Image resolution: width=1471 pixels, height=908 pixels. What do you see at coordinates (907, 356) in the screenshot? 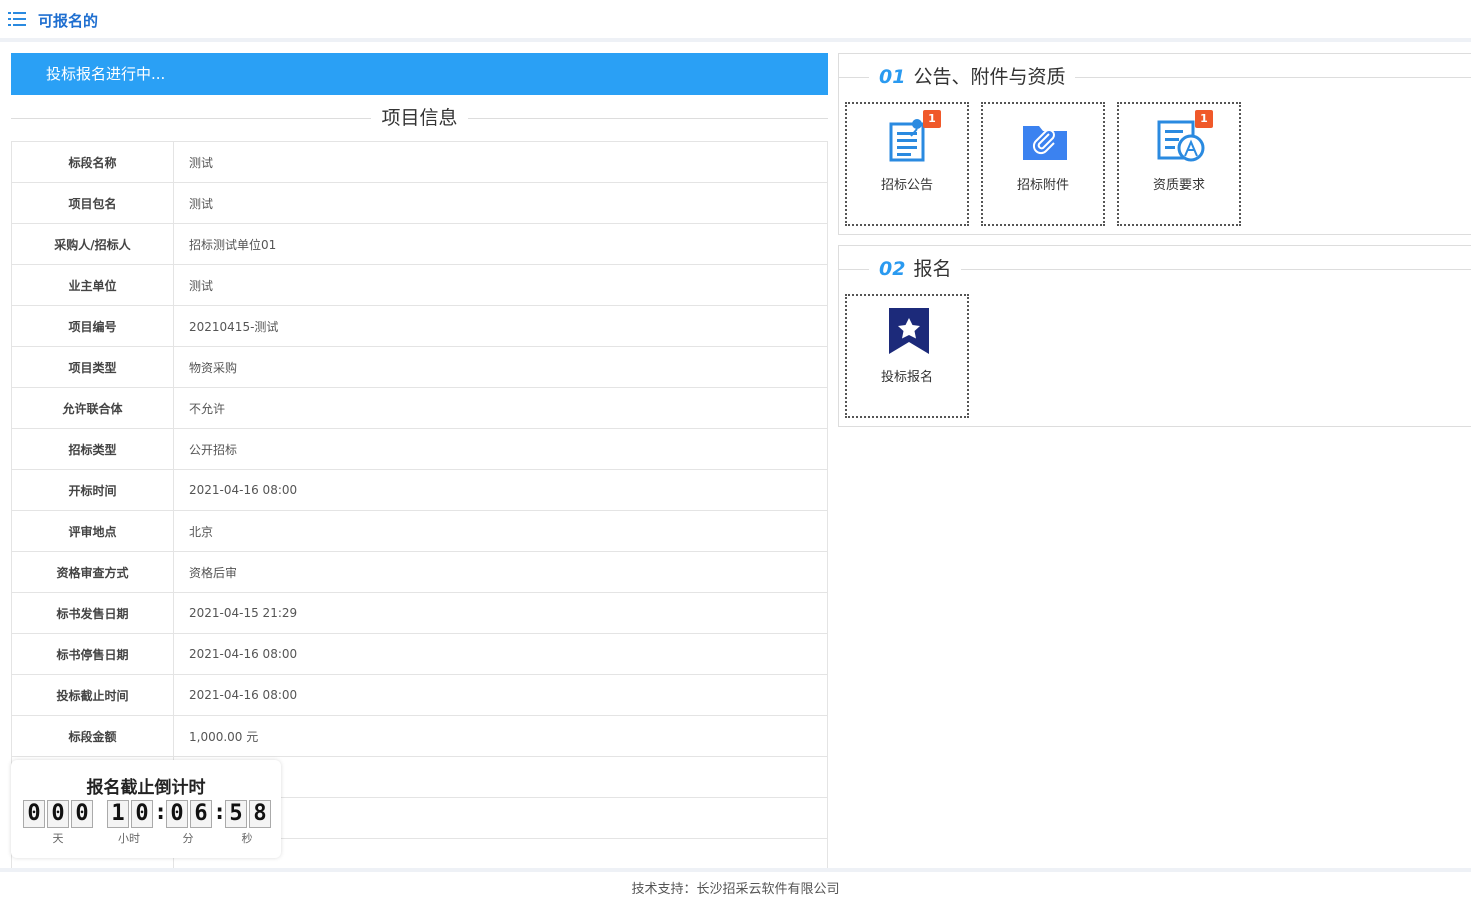
I see `card-bid-registration: 投标报名` at bounding box center [907, 356].